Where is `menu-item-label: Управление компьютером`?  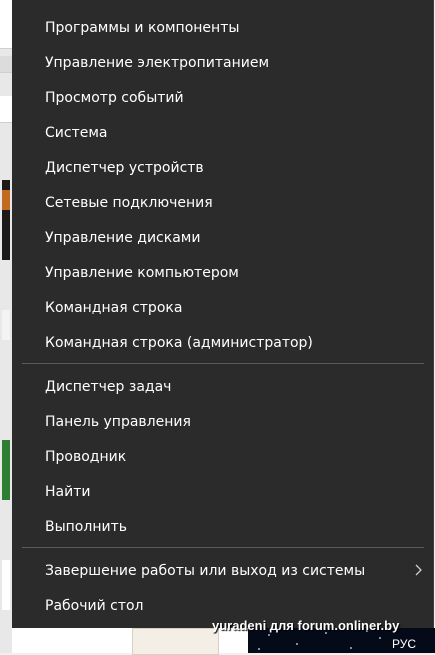 menu-item-label: Управление компьютером is located at coordinates (142, 273).